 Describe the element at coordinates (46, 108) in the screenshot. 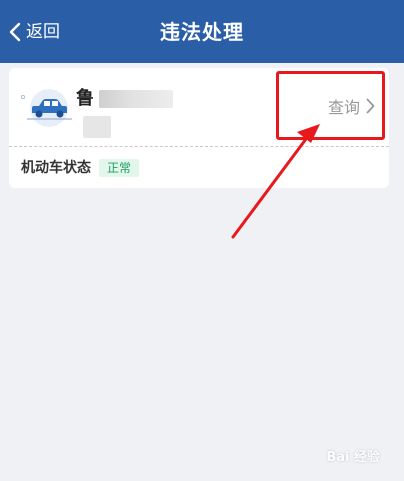

I see `car-icon` at that location.